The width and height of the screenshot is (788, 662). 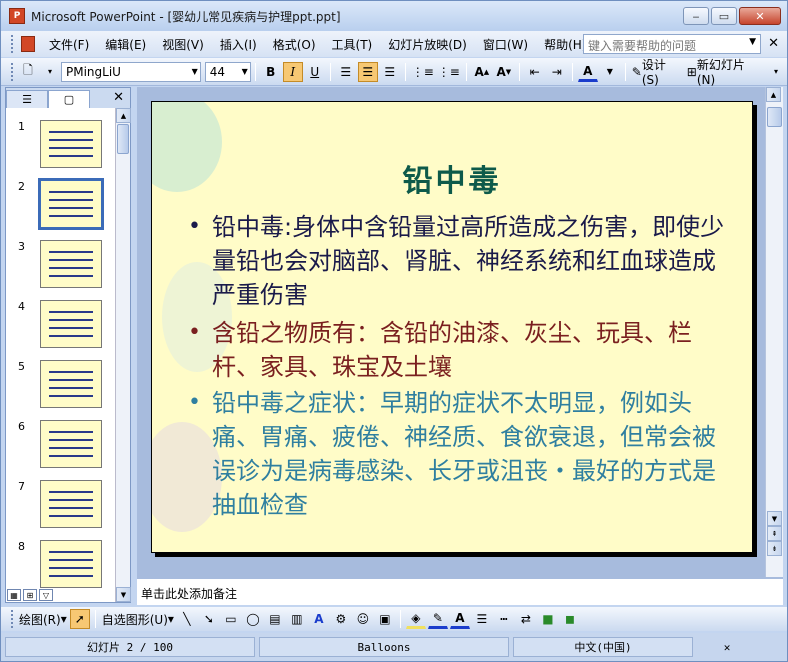 What do you see at coordinates (46, 595) in the screenshot?
I see `slideshow-view-icon: ▽` at bounding box center [46, 595].